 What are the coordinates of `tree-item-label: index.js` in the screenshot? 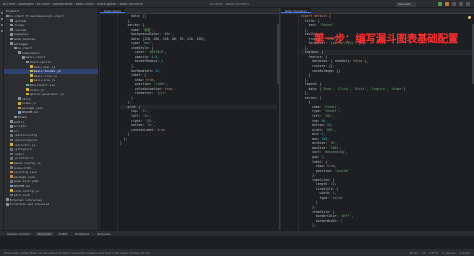 It's located at (29, 103).